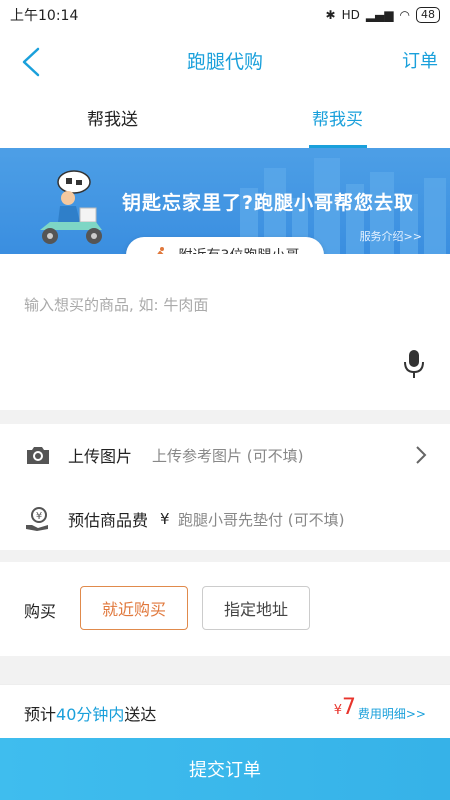 This screenshot has height=800, width=450. What do you see at coordinates (38, 455) in the screenshot?
I see `camera-icon` at bounding box center [38, 455].